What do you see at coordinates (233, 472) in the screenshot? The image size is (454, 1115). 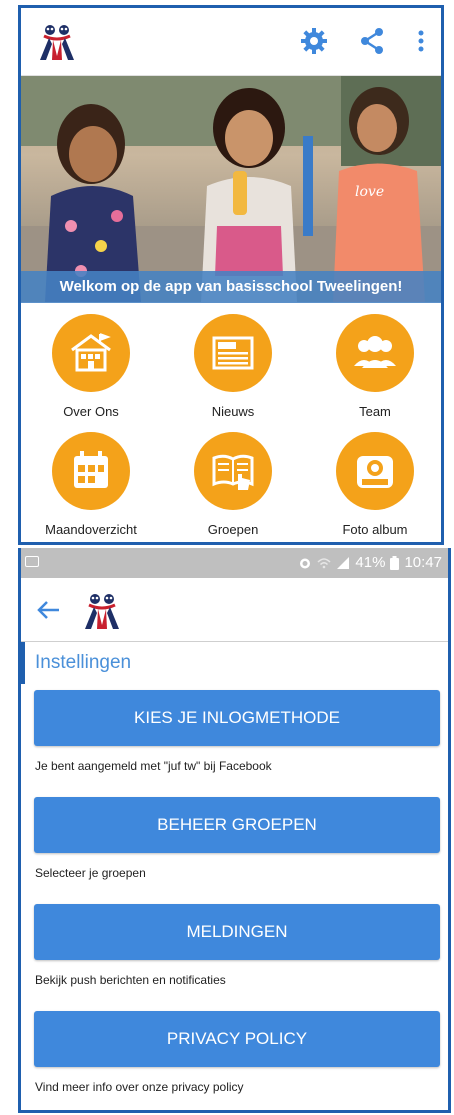 I see `book-hand-icon` at bounding box center [233, 472].